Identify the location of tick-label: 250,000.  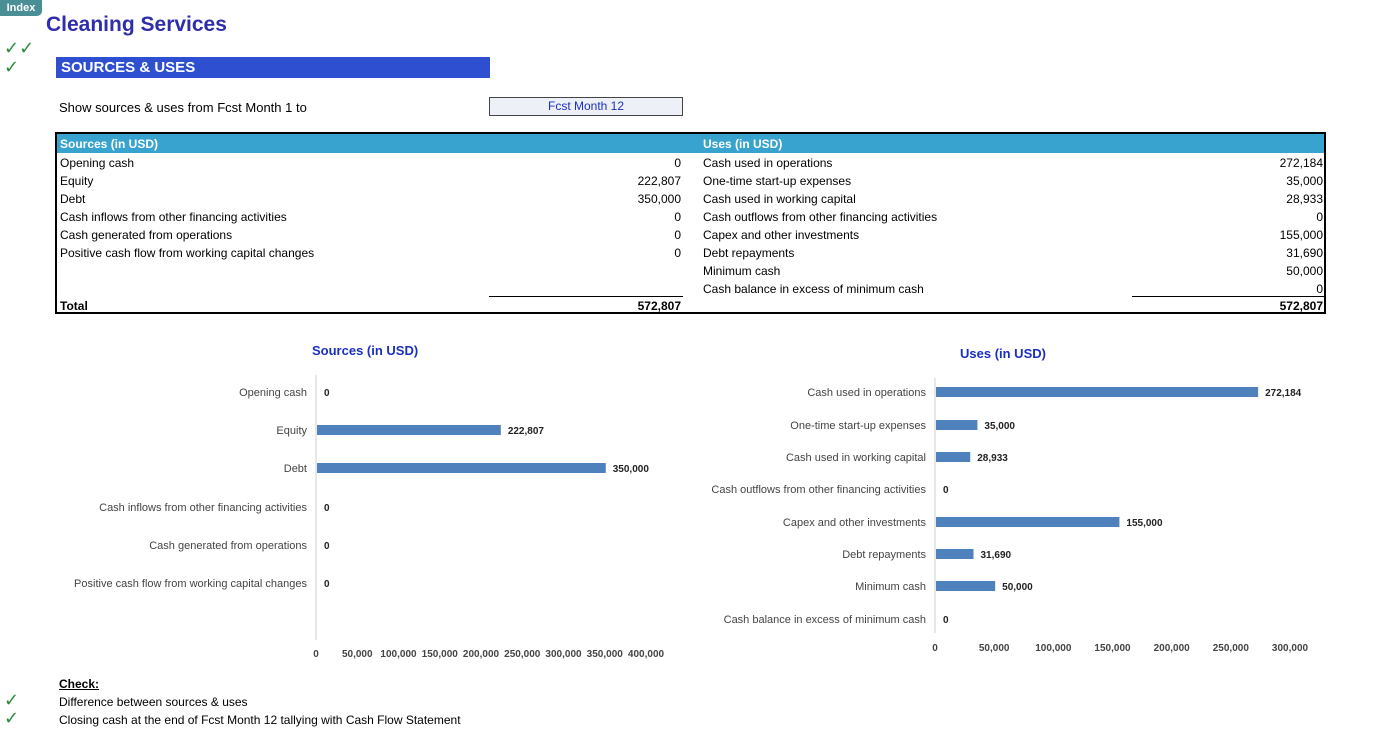
(1231, 648).